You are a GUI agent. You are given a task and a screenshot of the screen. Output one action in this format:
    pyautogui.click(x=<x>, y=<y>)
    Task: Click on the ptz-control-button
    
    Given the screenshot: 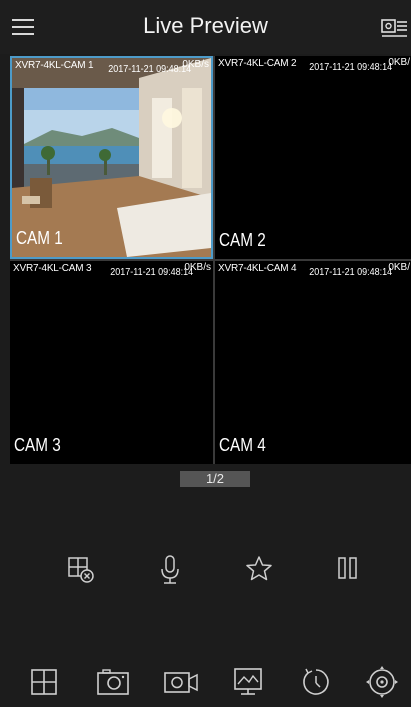 What is the action you would take?
    pyautogui.click(x=382, y=682)
    